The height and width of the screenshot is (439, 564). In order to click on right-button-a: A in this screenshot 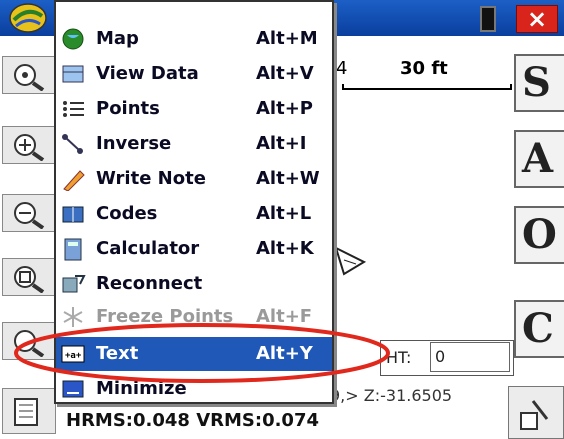, I will do `click(539, 159)`.